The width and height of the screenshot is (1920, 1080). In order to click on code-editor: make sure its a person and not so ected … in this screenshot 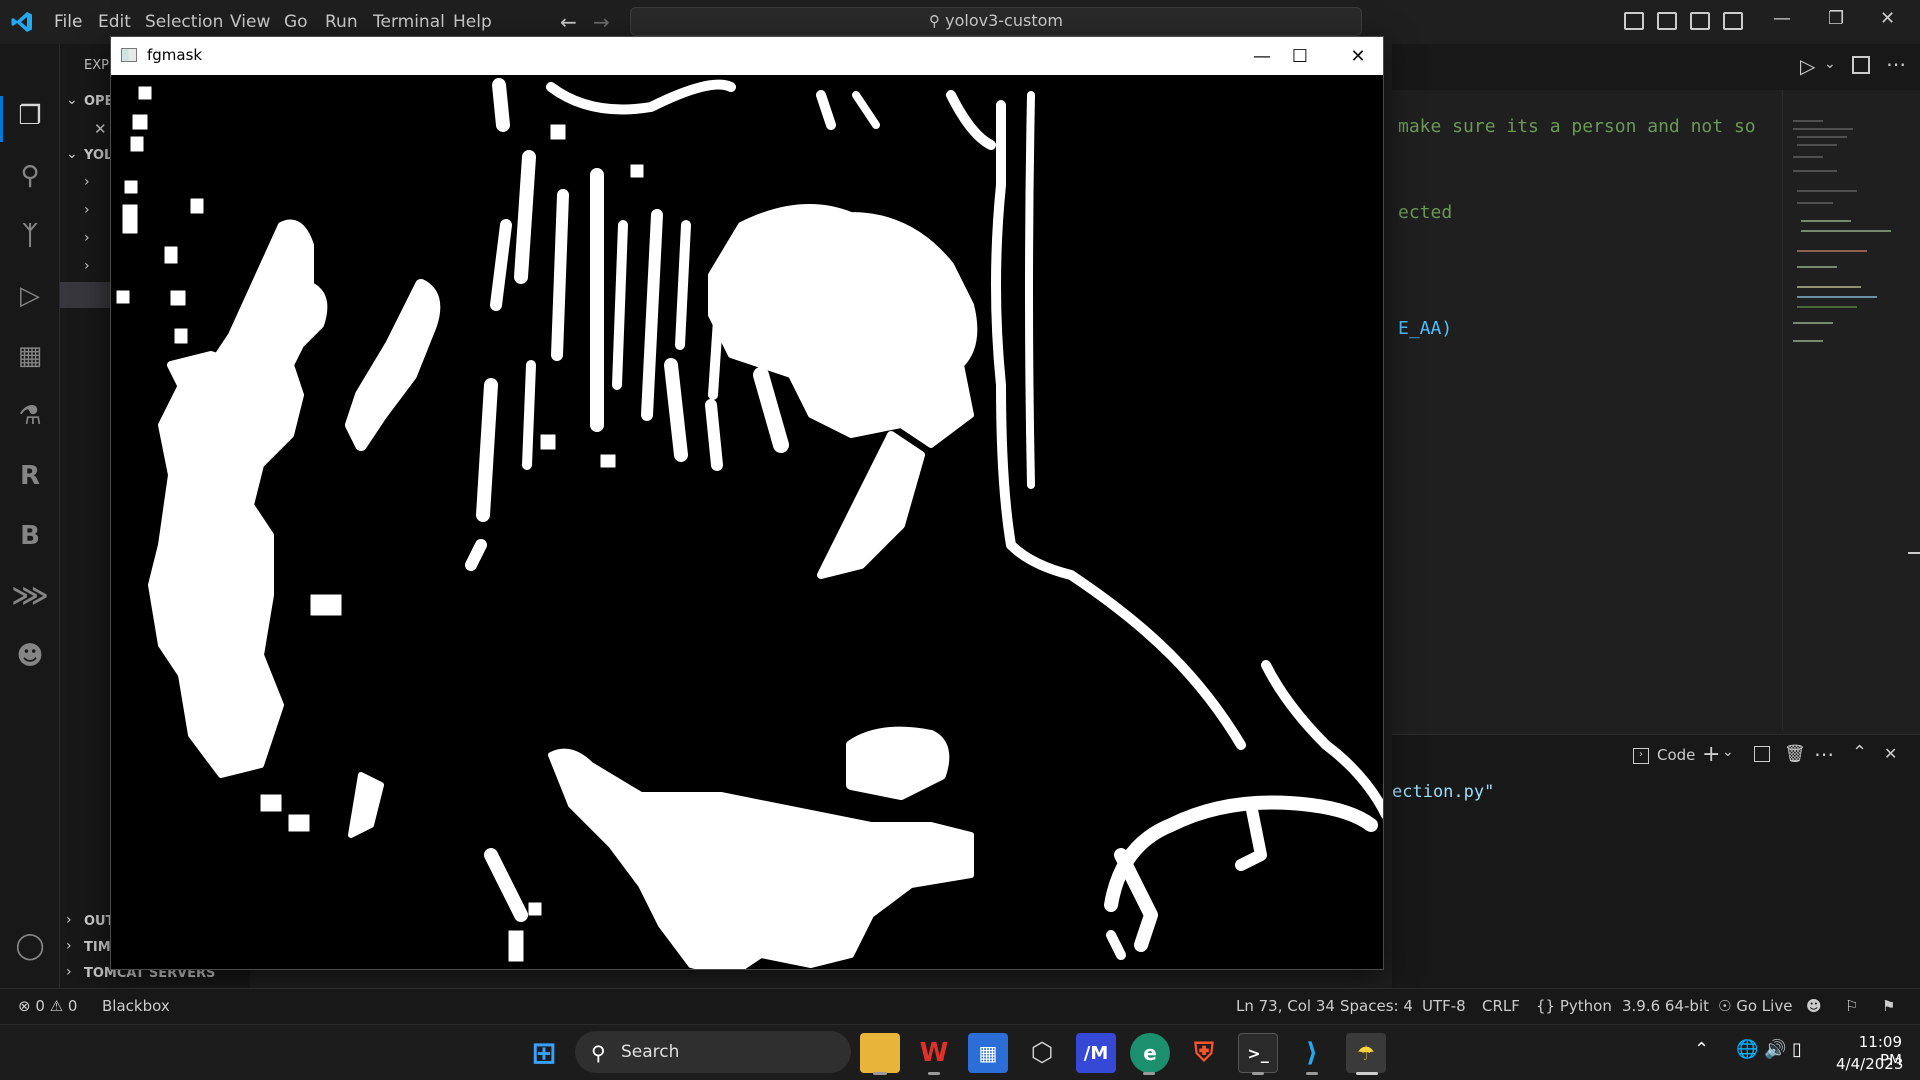, I will do `click(1587, 410)`.